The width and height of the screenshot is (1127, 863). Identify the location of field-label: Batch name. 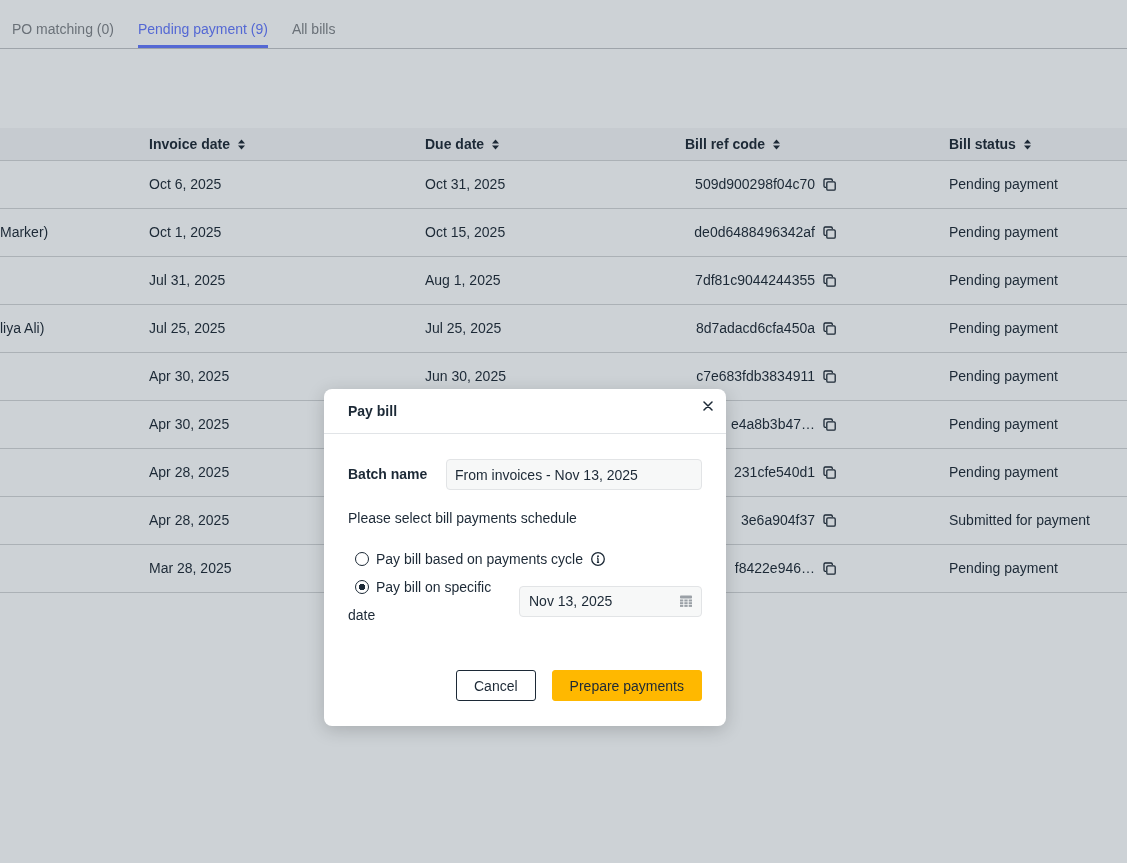
(388, 474).